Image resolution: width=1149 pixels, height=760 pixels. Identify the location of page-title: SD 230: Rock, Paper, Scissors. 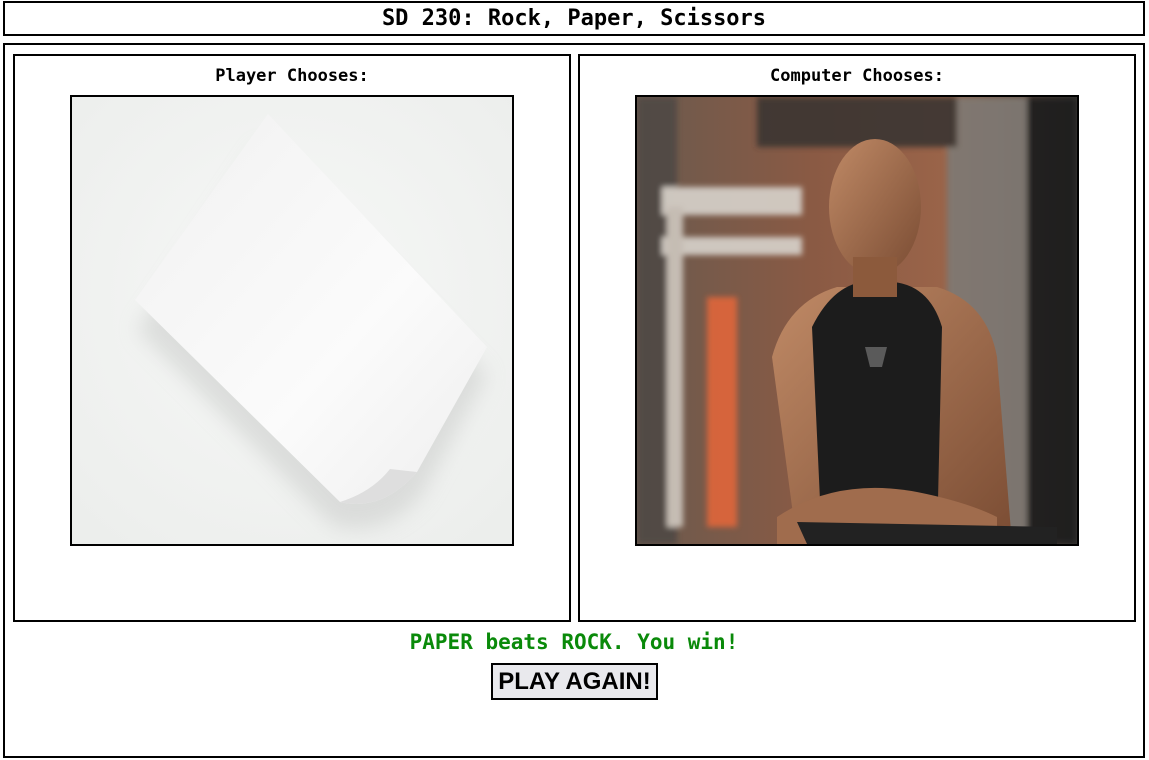
(574, 18).